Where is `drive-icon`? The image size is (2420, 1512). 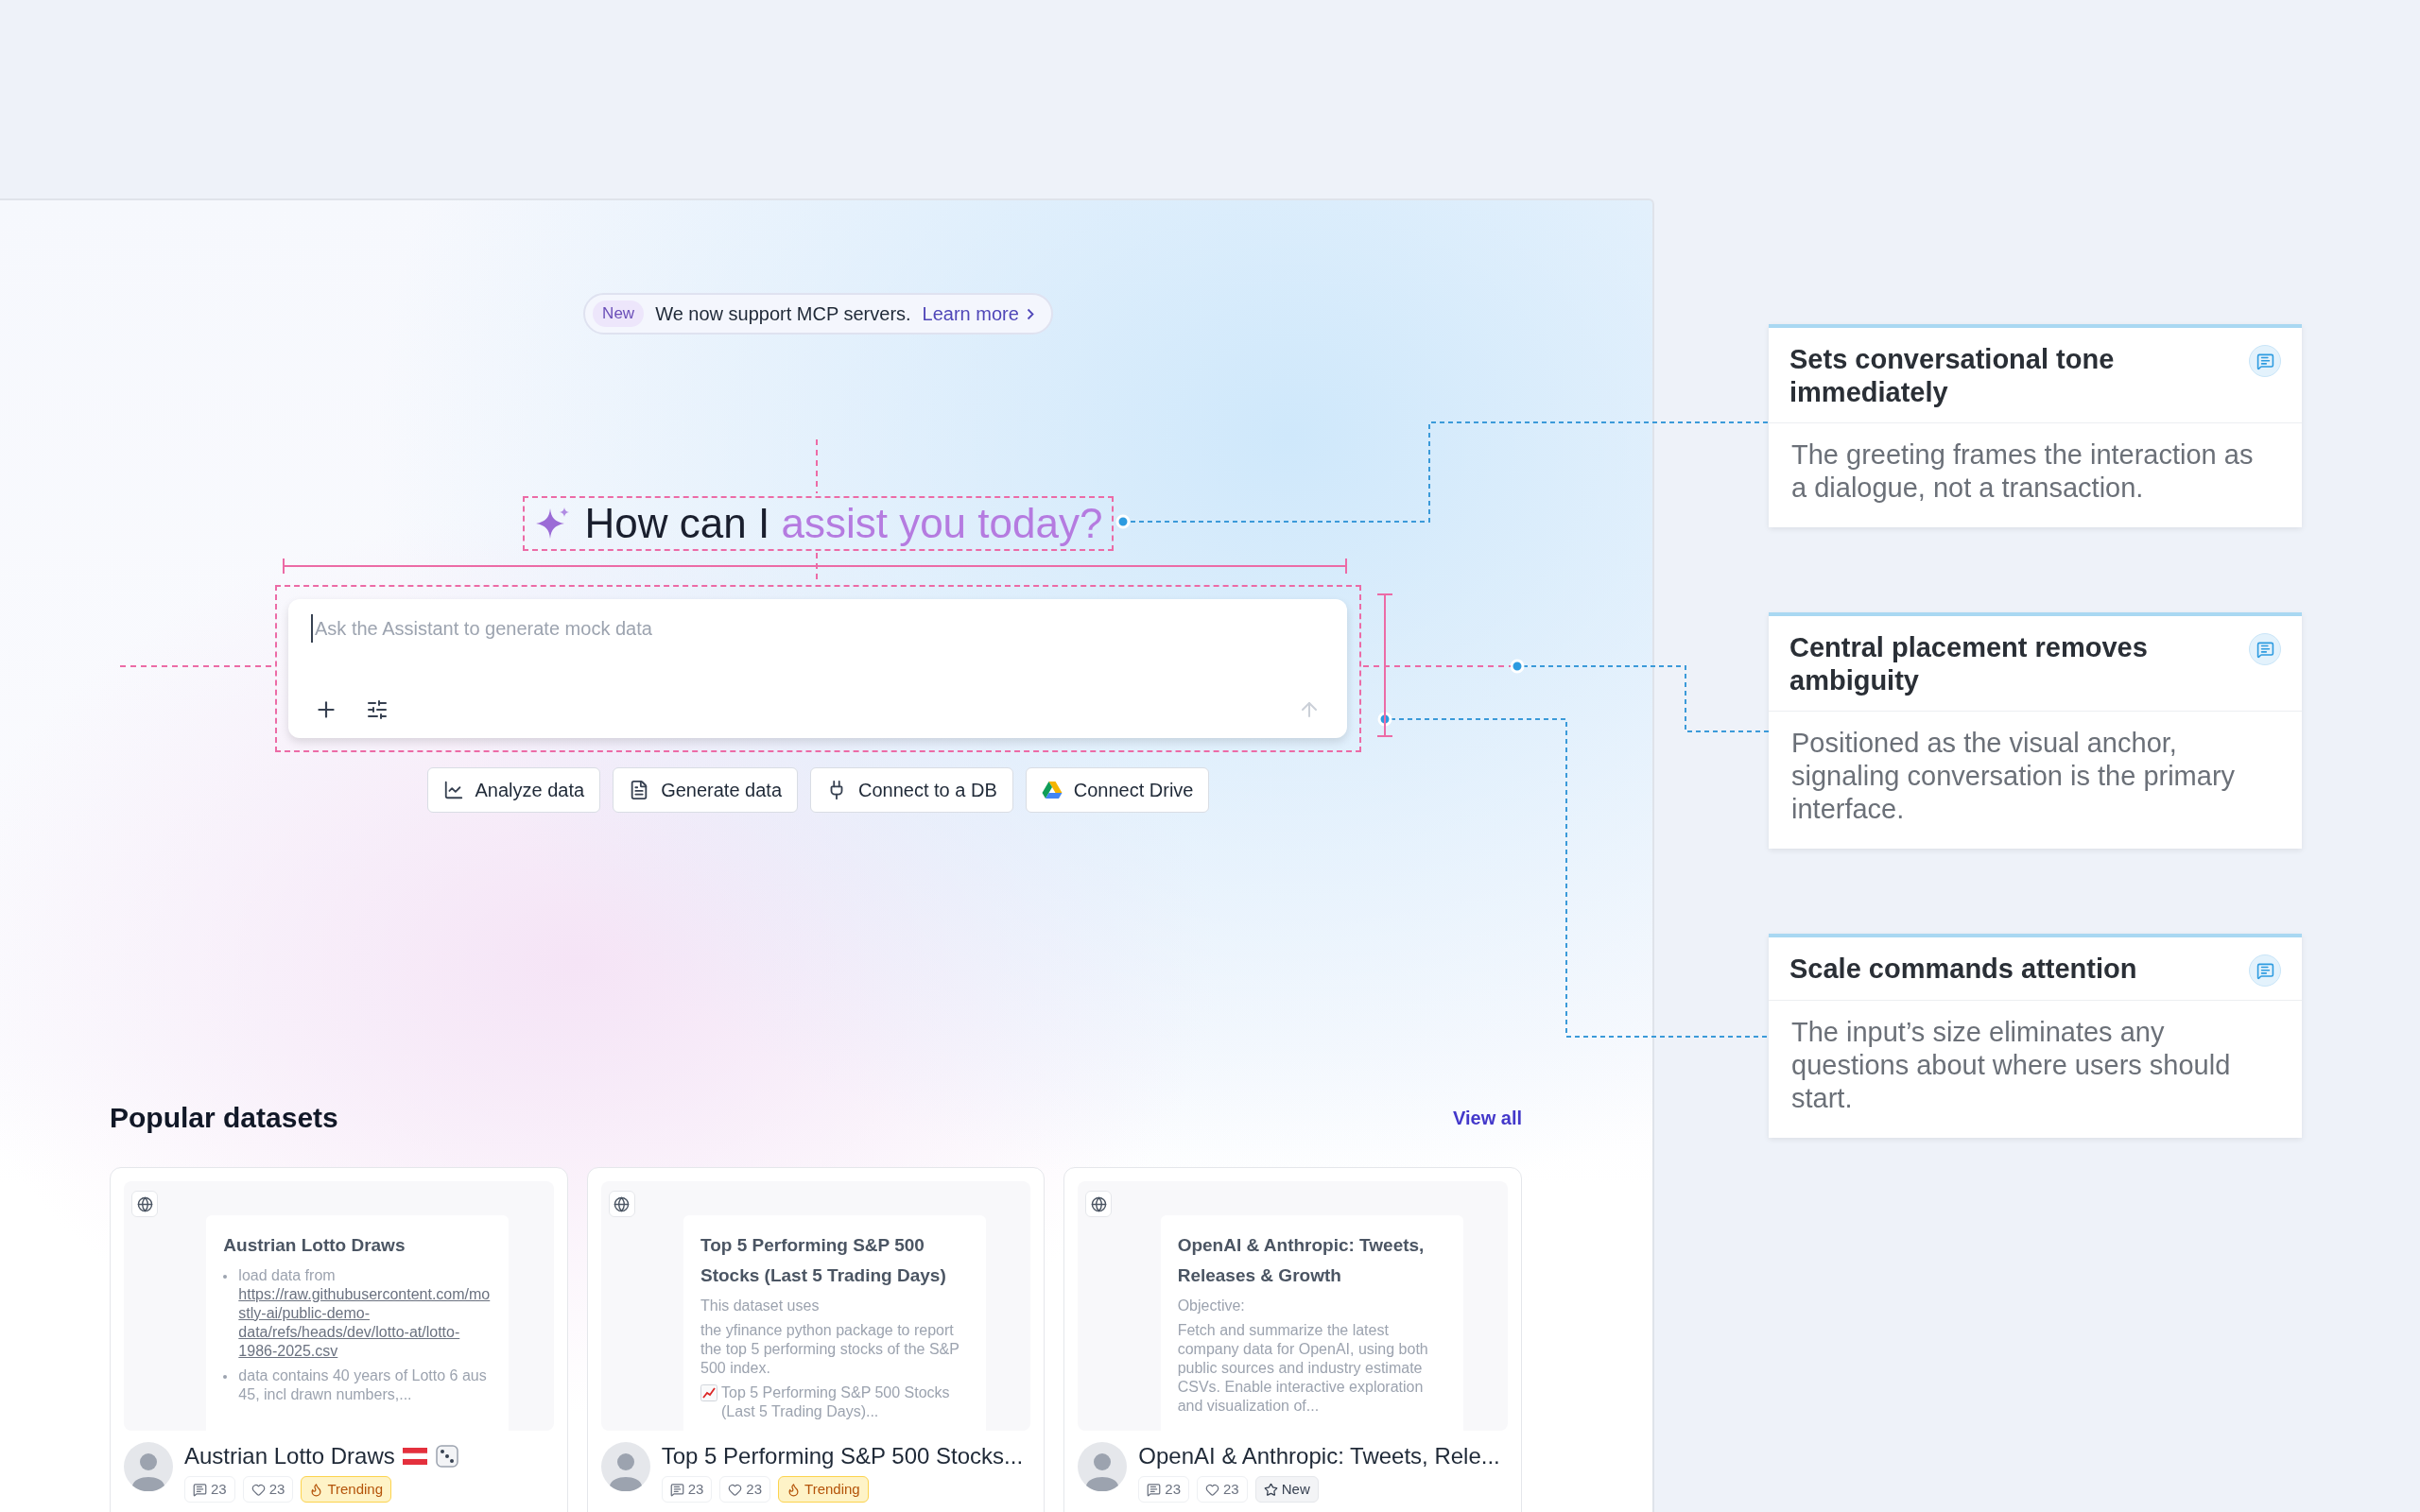
drive-icon is located at coordinates (1052, 790).